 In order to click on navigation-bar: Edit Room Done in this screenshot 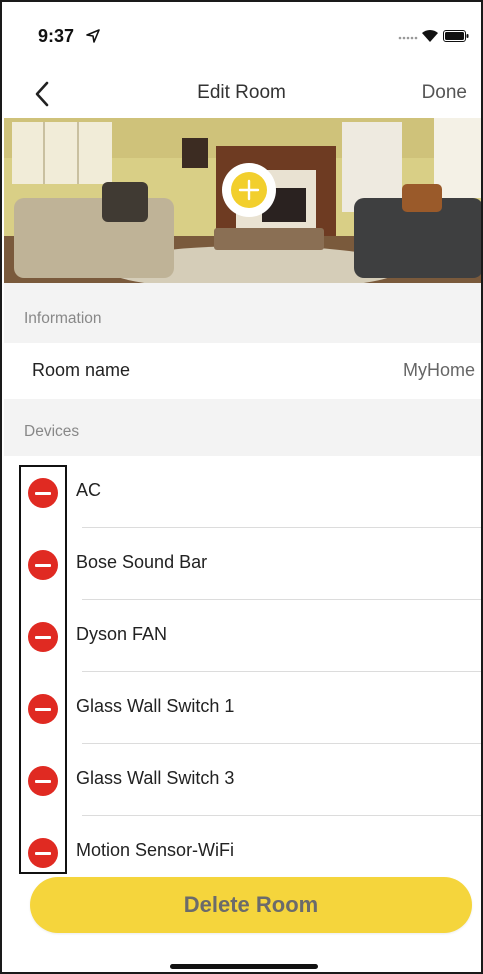, I will do `click(241, 94)`.